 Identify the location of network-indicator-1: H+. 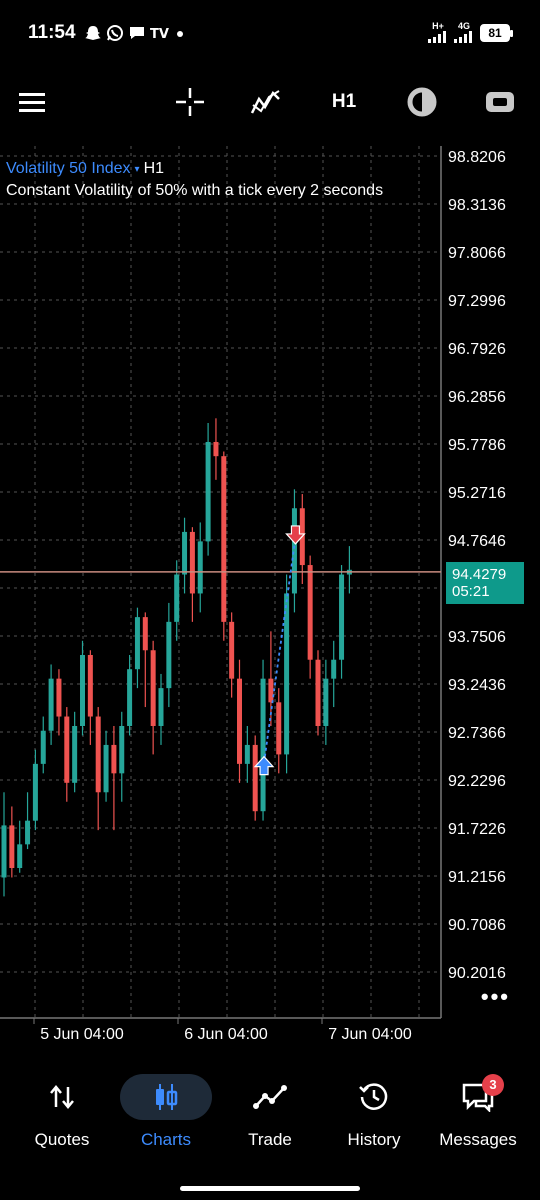
(438, 32).